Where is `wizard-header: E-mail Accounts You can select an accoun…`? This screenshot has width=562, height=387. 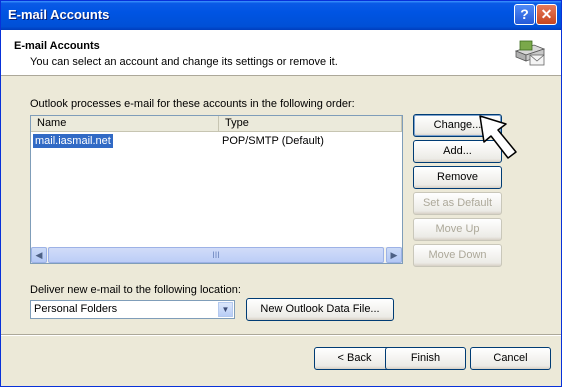
wizard-header: E-mail Accounts You can select an accoun… is located at coordinates (281, 53).